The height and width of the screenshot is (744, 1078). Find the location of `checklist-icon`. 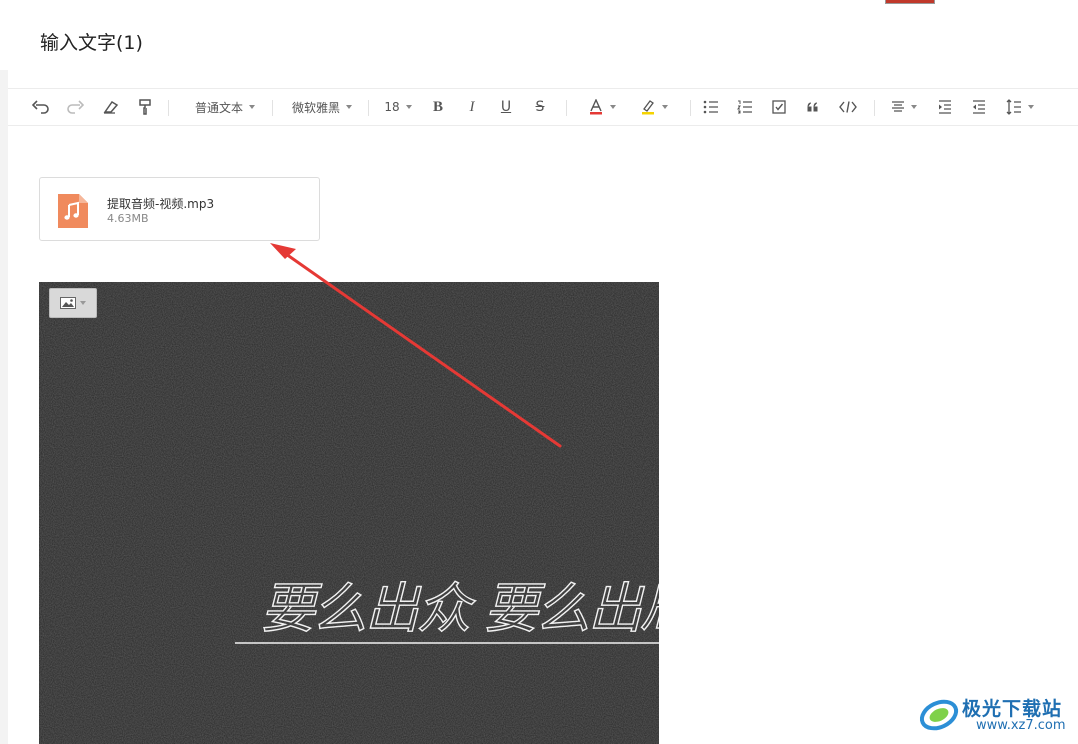

checklist-icon is located at coordinates (779, 107).